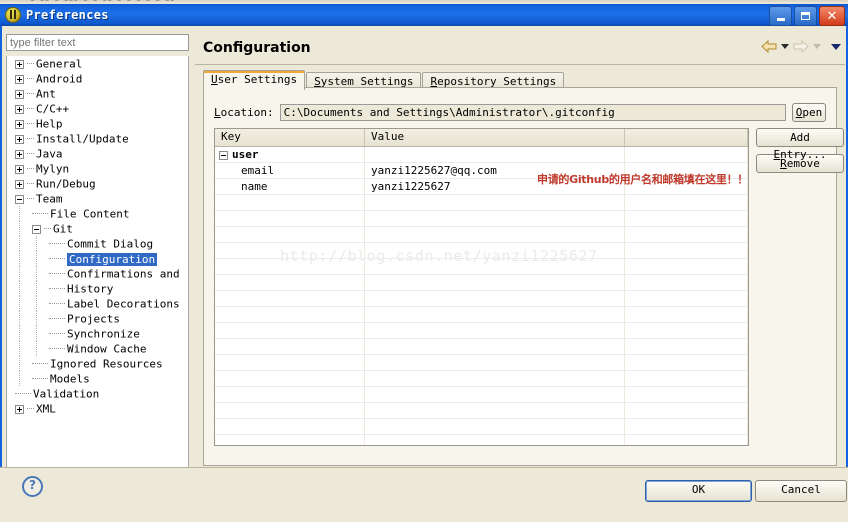 The image size is (848, 522). What do you see at coordinates (254, 80) in the screenshot?
I see `tab-user-settings: User Settings` at bounding box center [254, 80].